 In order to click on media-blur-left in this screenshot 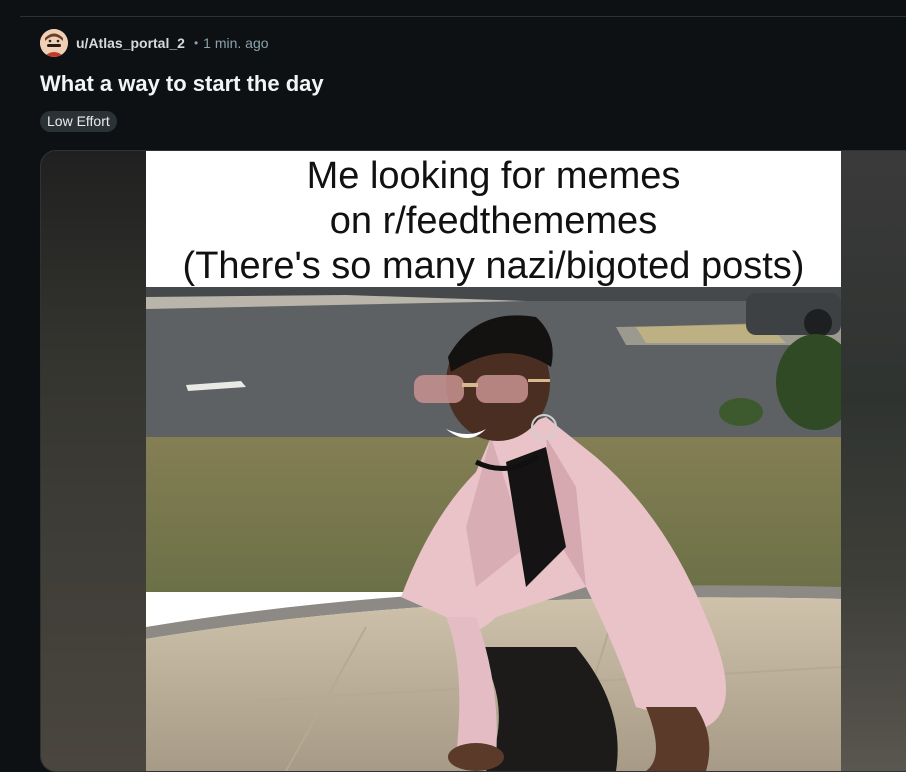, I will do `click(93, 461)`.